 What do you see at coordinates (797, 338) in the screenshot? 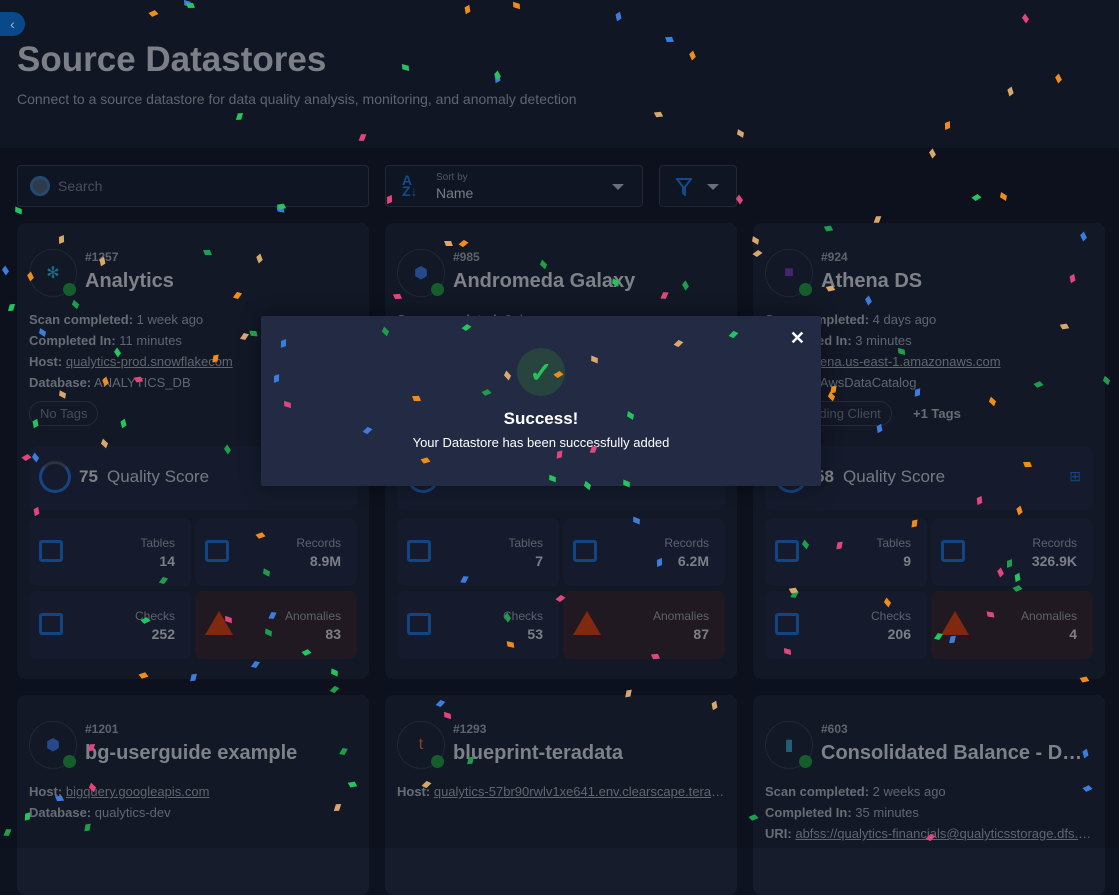
I see `close-icon: ✕` at bounding box center [797, 338].